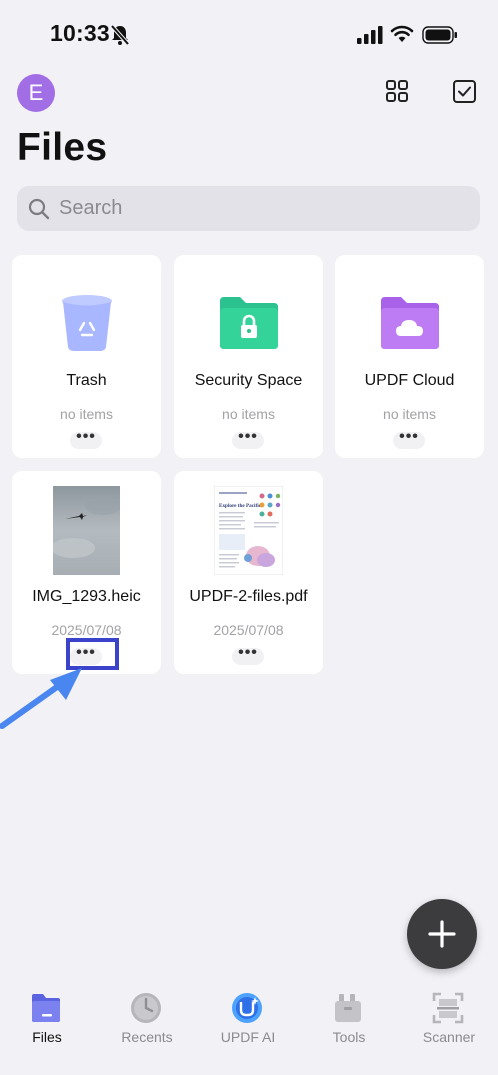 The image size is (498, 1075). What do you see at coordinates (348, 1008) in the screenshot?
I see `tools-icon` at bounding box center [348, 1008].